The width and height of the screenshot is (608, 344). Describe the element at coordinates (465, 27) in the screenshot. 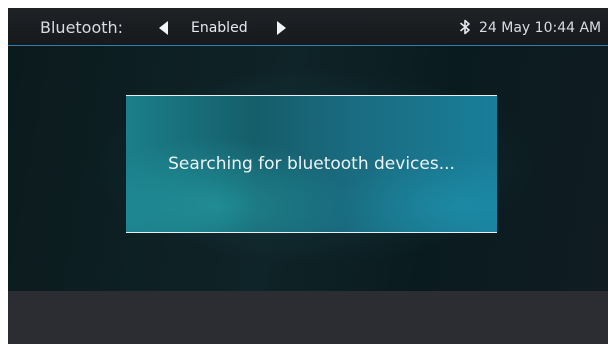

I see `bluetooth-icon` at that location.